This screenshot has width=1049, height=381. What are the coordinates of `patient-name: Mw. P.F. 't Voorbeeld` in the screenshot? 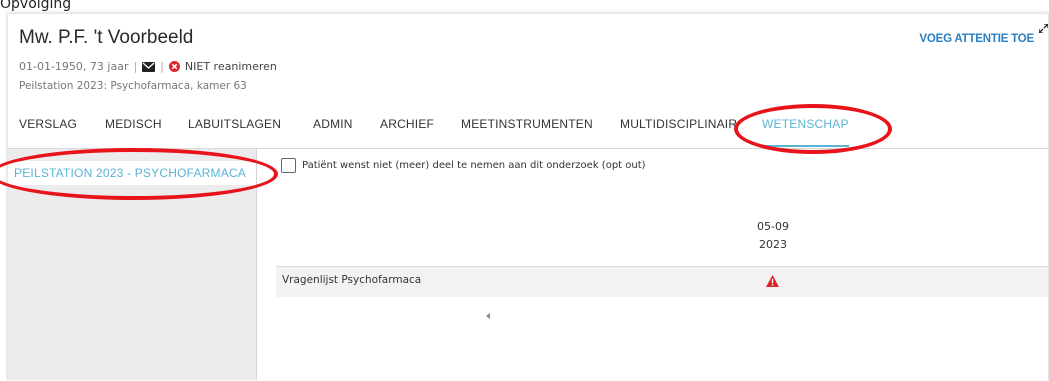 It's located at (106, 37).